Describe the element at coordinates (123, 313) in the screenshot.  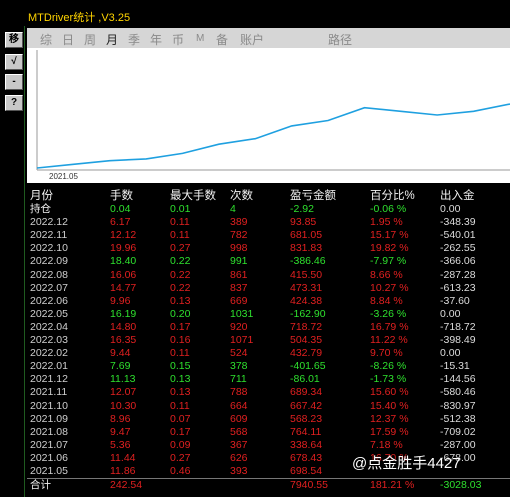
I see `cell-lots: 16.19` at that location.